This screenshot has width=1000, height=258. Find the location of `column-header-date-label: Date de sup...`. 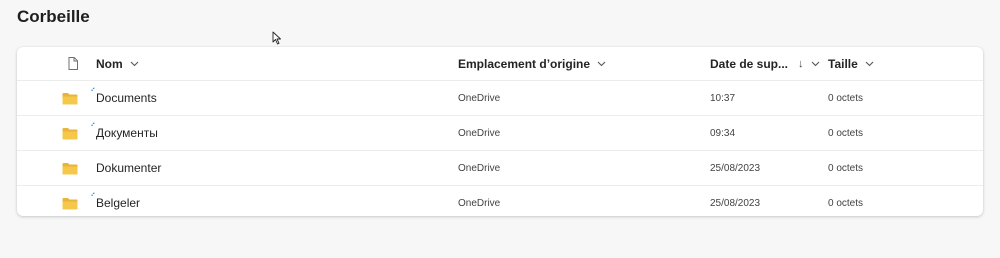

column-header-date-label: Date de sup... is located at coordinates (749, 63).